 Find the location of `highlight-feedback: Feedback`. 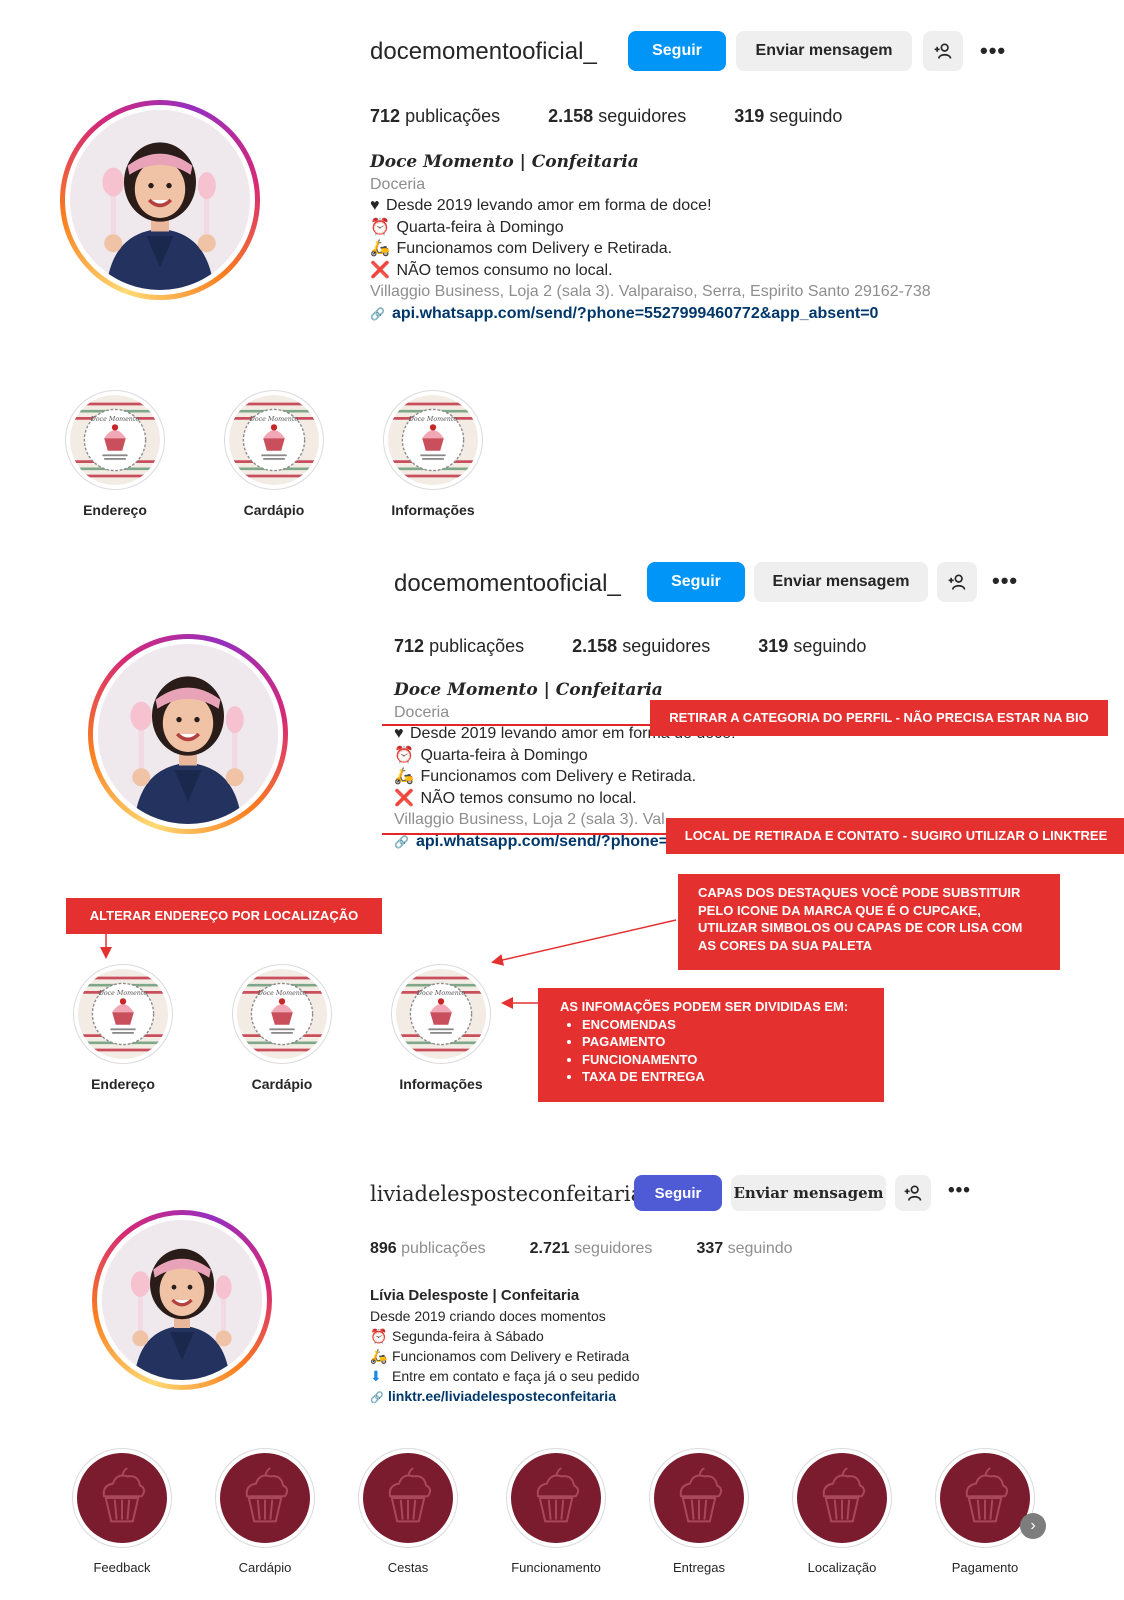

highlight-feedback: Feedback is located at coordinates (122, 1511).